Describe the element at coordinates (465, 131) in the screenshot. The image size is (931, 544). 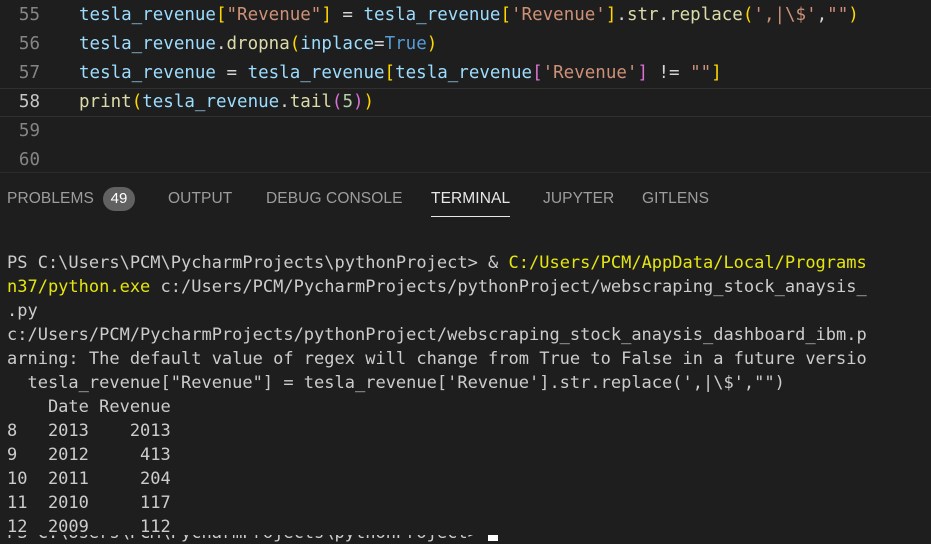
I see `code-line: 59` at that location.